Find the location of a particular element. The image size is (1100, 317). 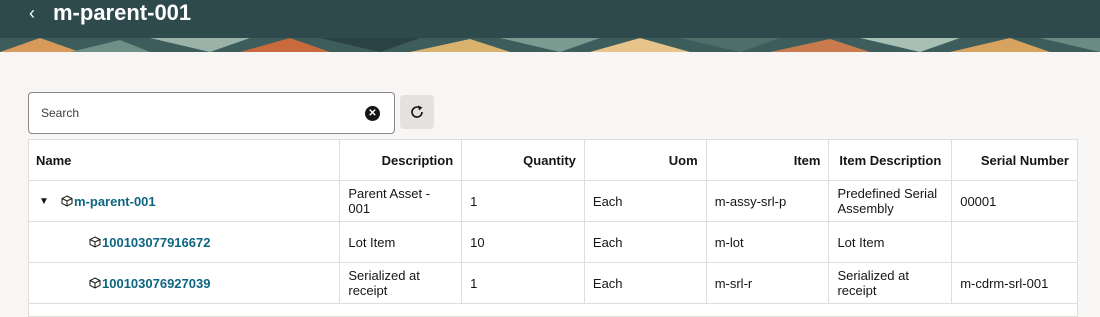

caret-down-icon: ▼ is located at coordinates (46, 201).